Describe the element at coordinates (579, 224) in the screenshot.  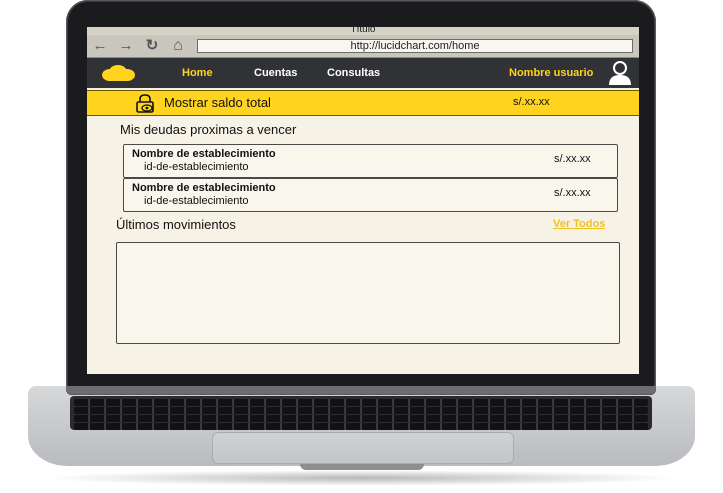
I see `see-all-link: Ver Todos` at that location.